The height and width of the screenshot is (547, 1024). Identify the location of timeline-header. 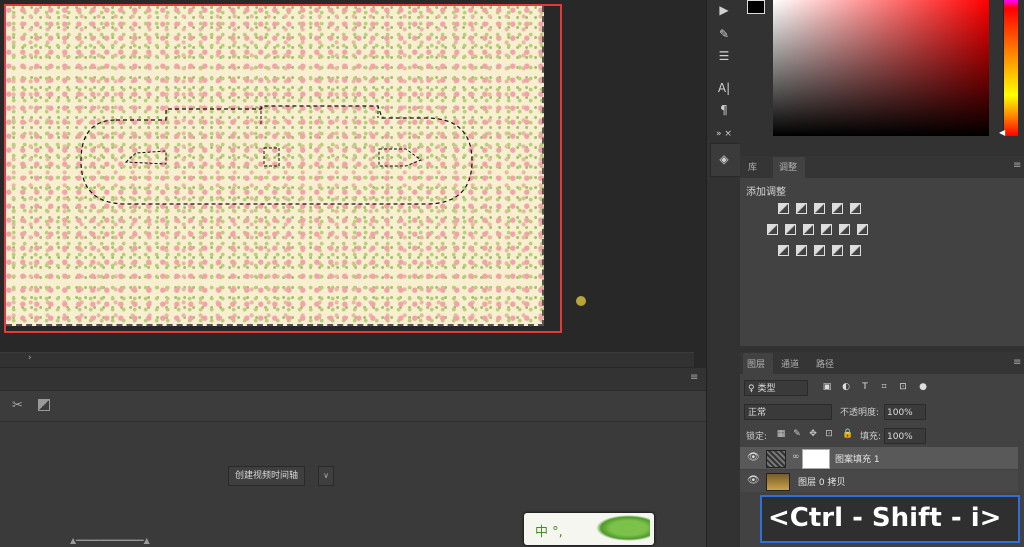
(353, 379).